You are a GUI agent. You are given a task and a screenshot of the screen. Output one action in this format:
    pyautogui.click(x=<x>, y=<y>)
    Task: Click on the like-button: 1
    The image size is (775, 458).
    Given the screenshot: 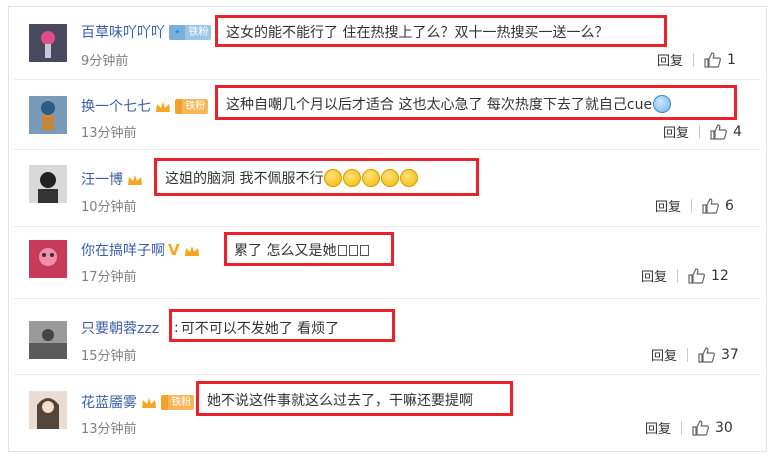 What is the action you would take?
    pyautogui.click(x=720, y=60)
    